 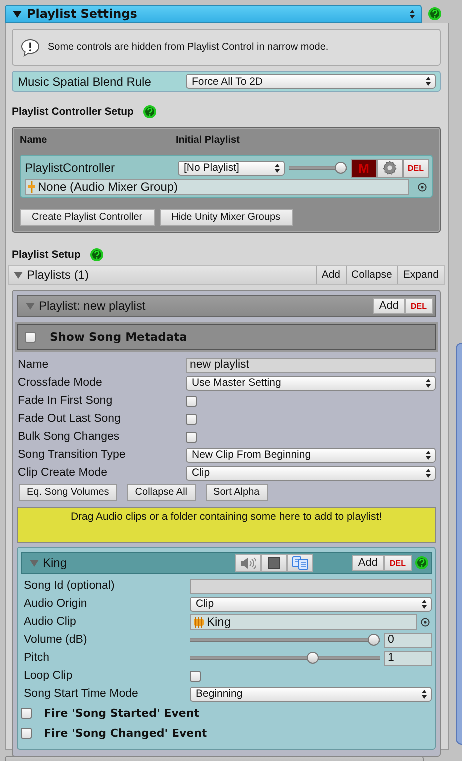 What do you see at coordinates (51, 622) in the screenshot?
I see `field-label: Audio Clip` at bounding box center [51, 622].